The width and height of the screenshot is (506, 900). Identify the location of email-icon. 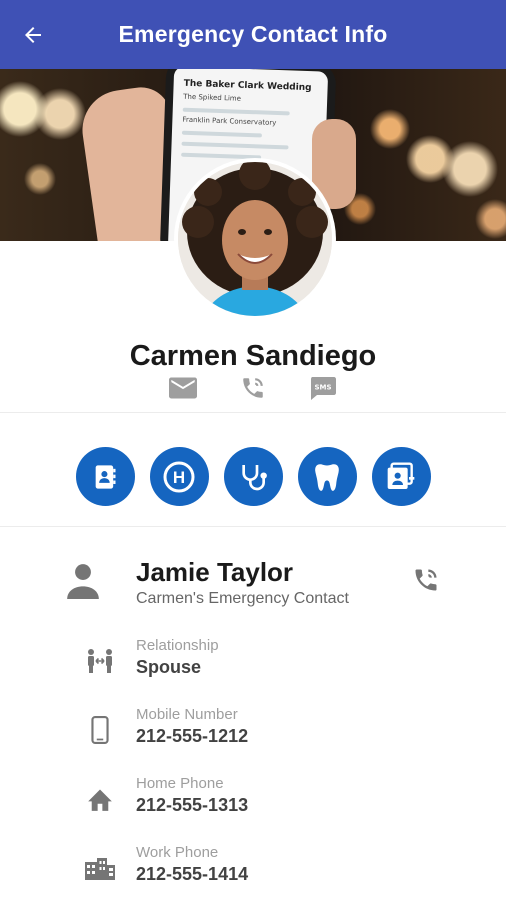
(183, 388).